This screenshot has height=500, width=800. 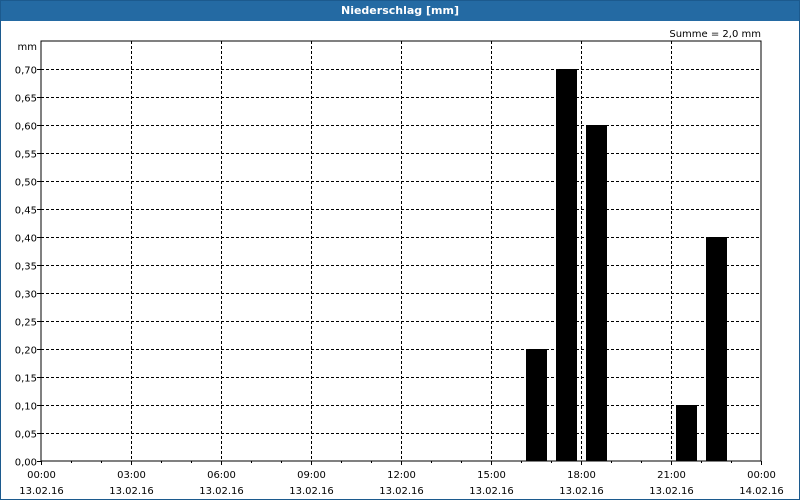 What do you see at coordinates (26, 435) in the screenshot?
I see `y-tick-label: 0,05` at bounding box center [26, 435].